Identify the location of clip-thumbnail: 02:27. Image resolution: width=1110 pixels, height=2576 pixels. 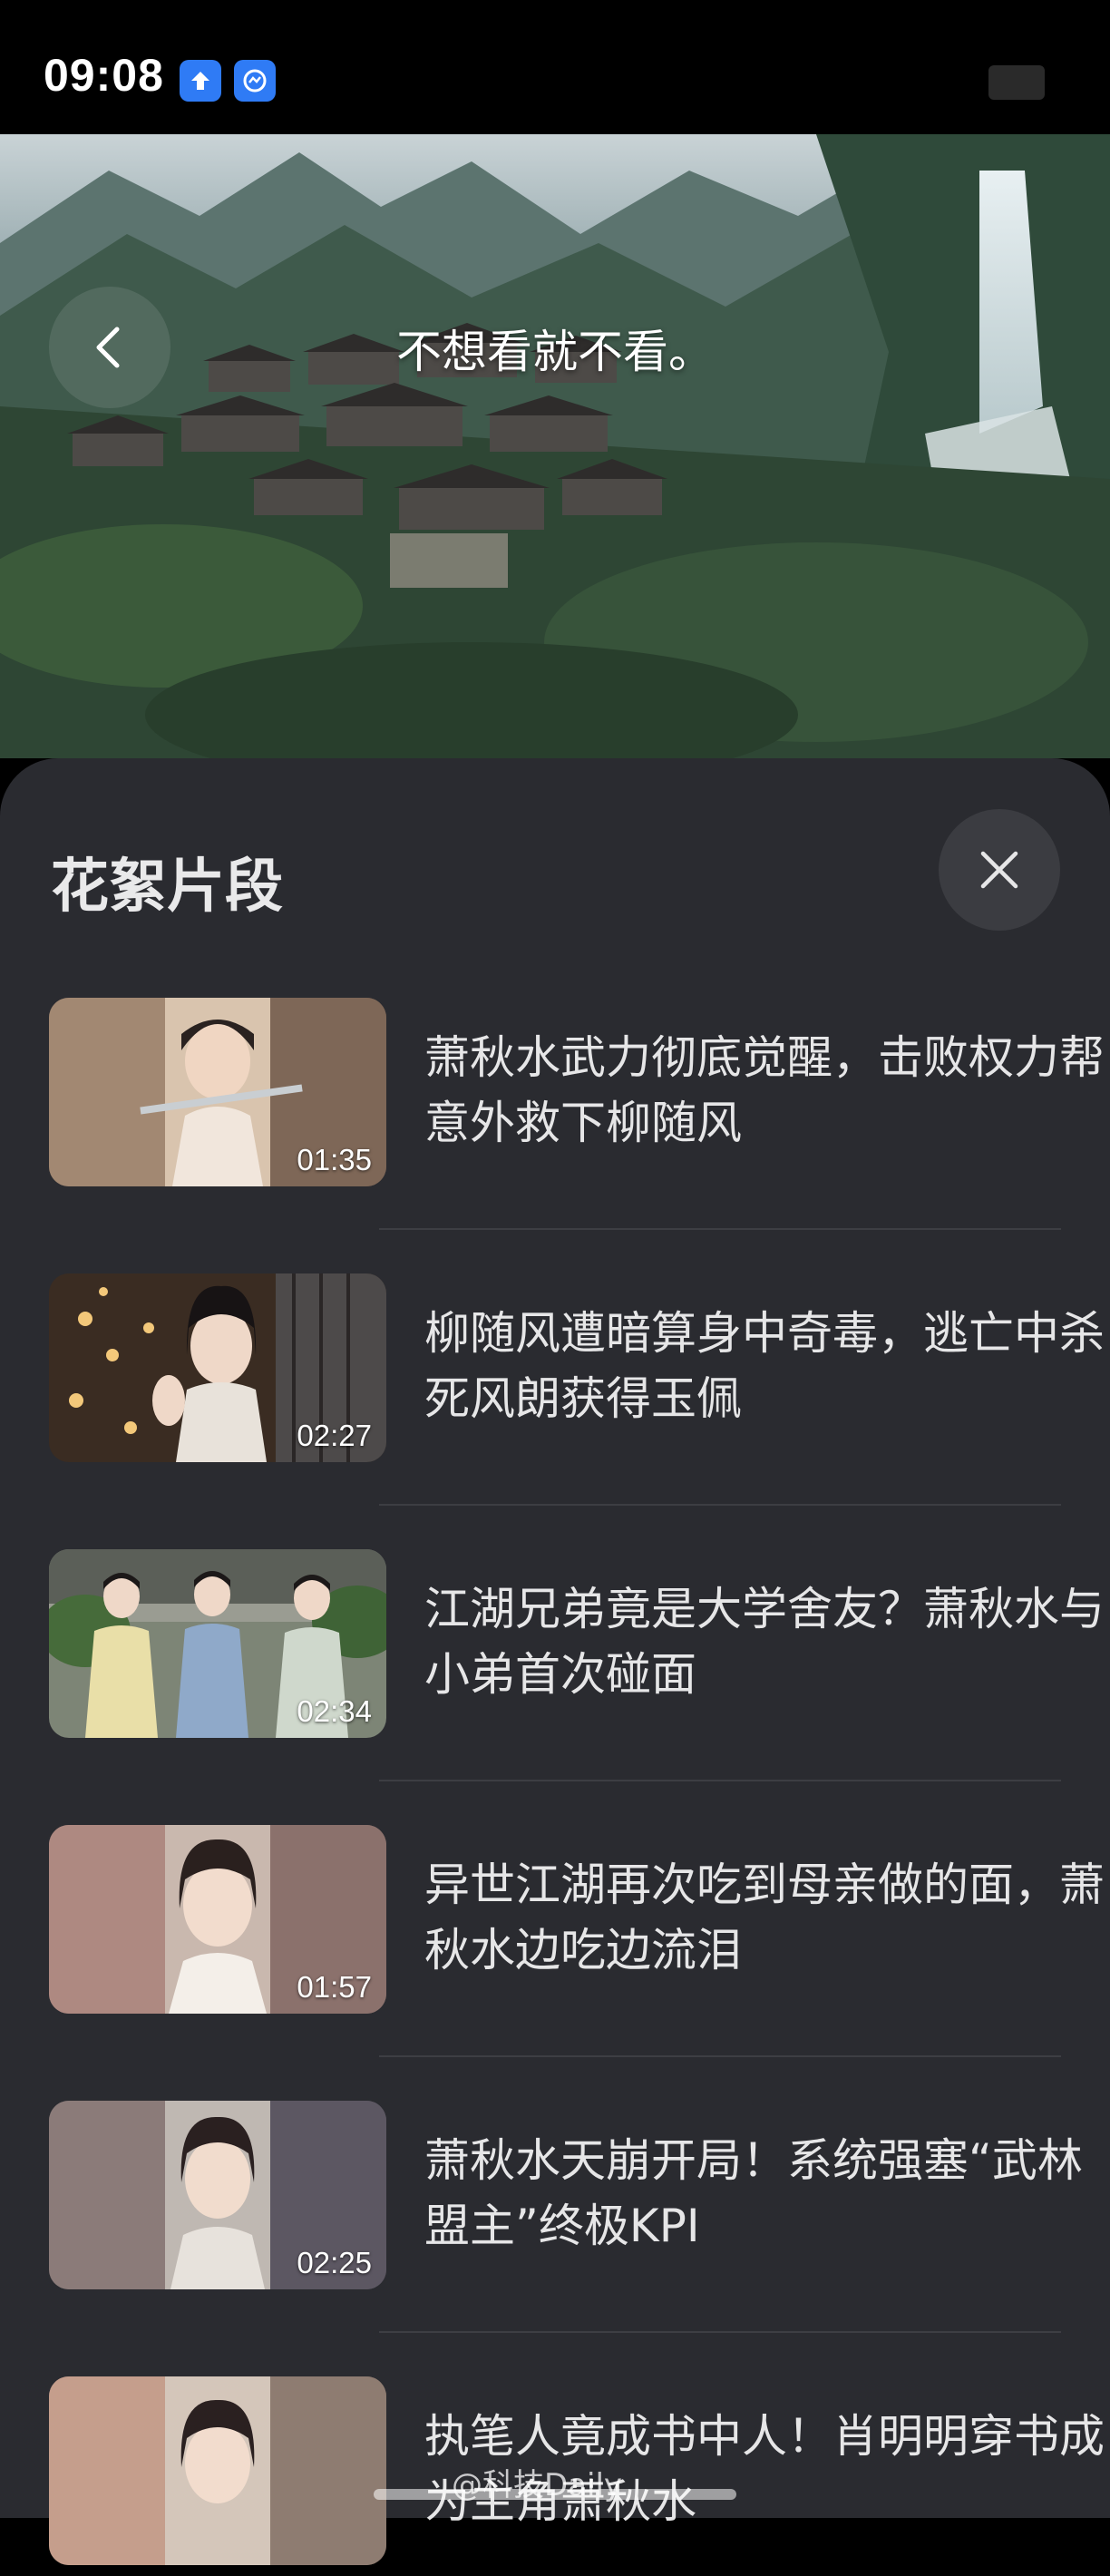
(217, 1367).